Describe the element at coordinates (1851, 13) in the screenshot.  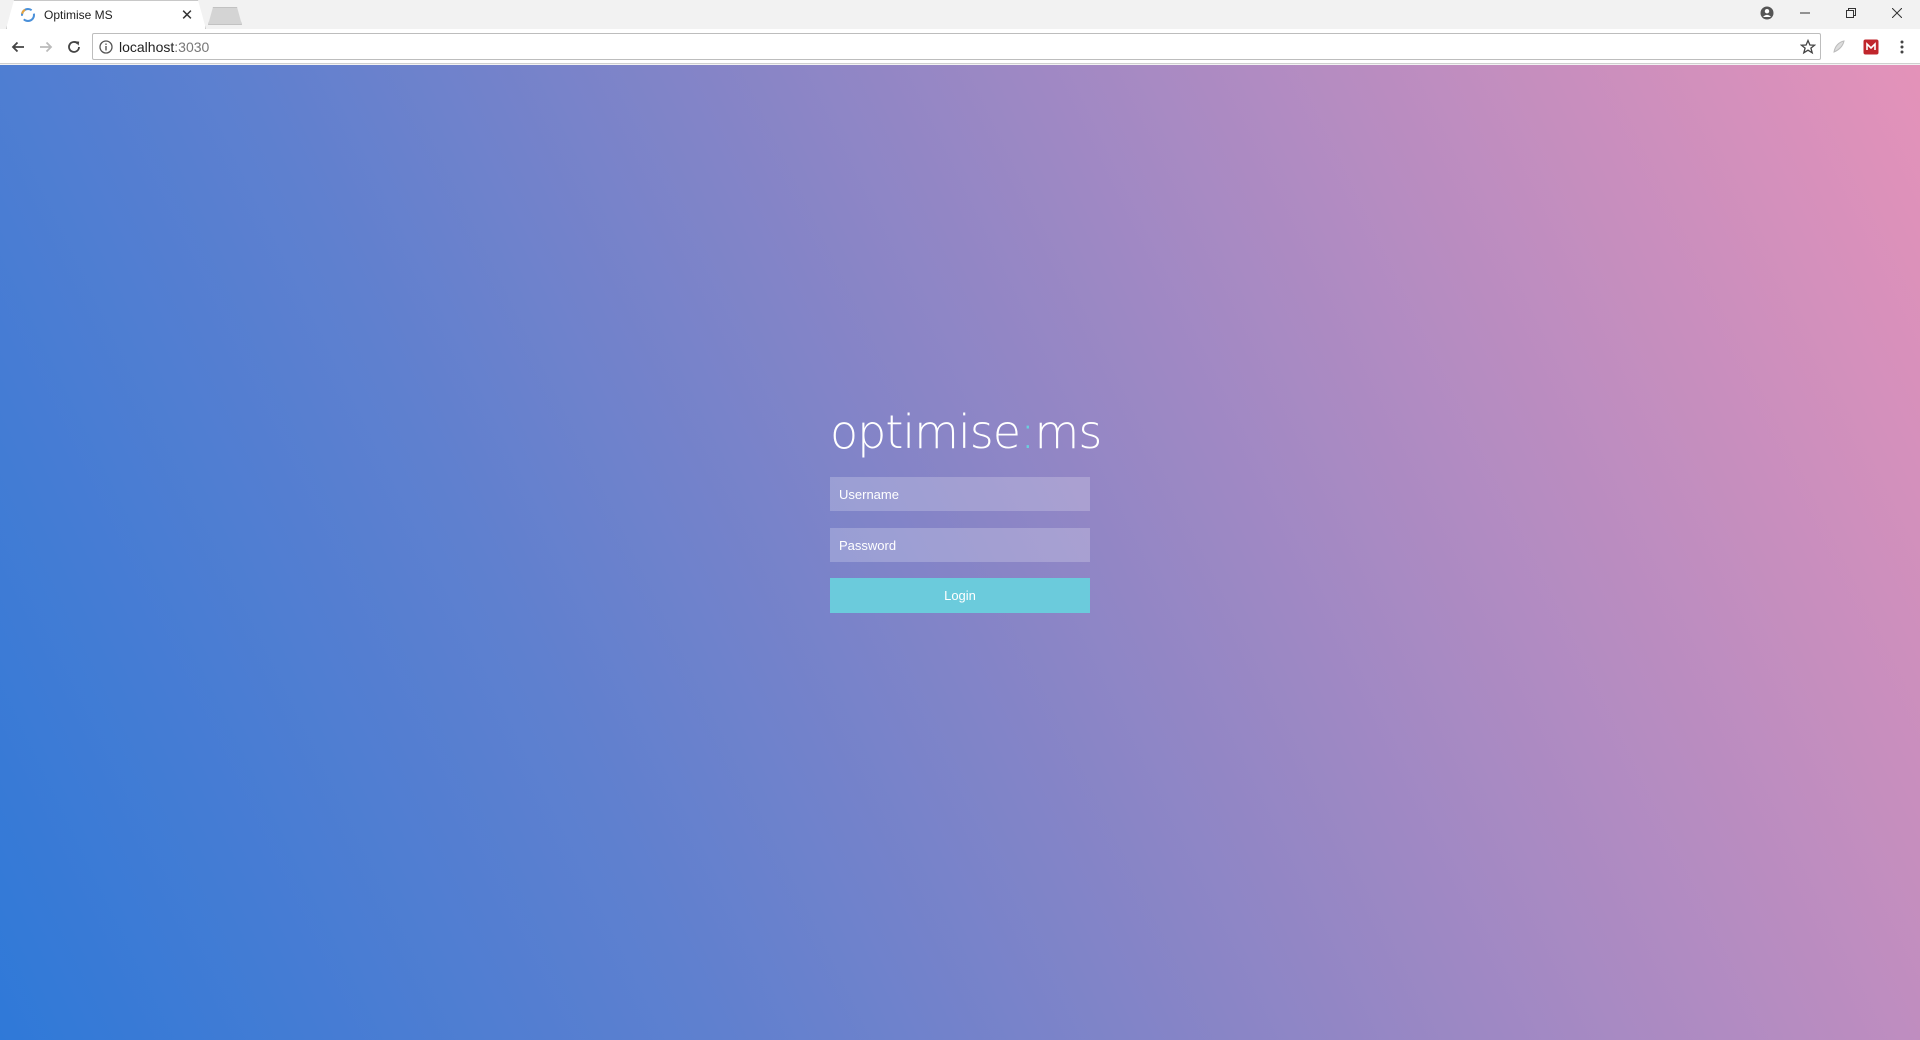
I see `restore-icon` at that location.